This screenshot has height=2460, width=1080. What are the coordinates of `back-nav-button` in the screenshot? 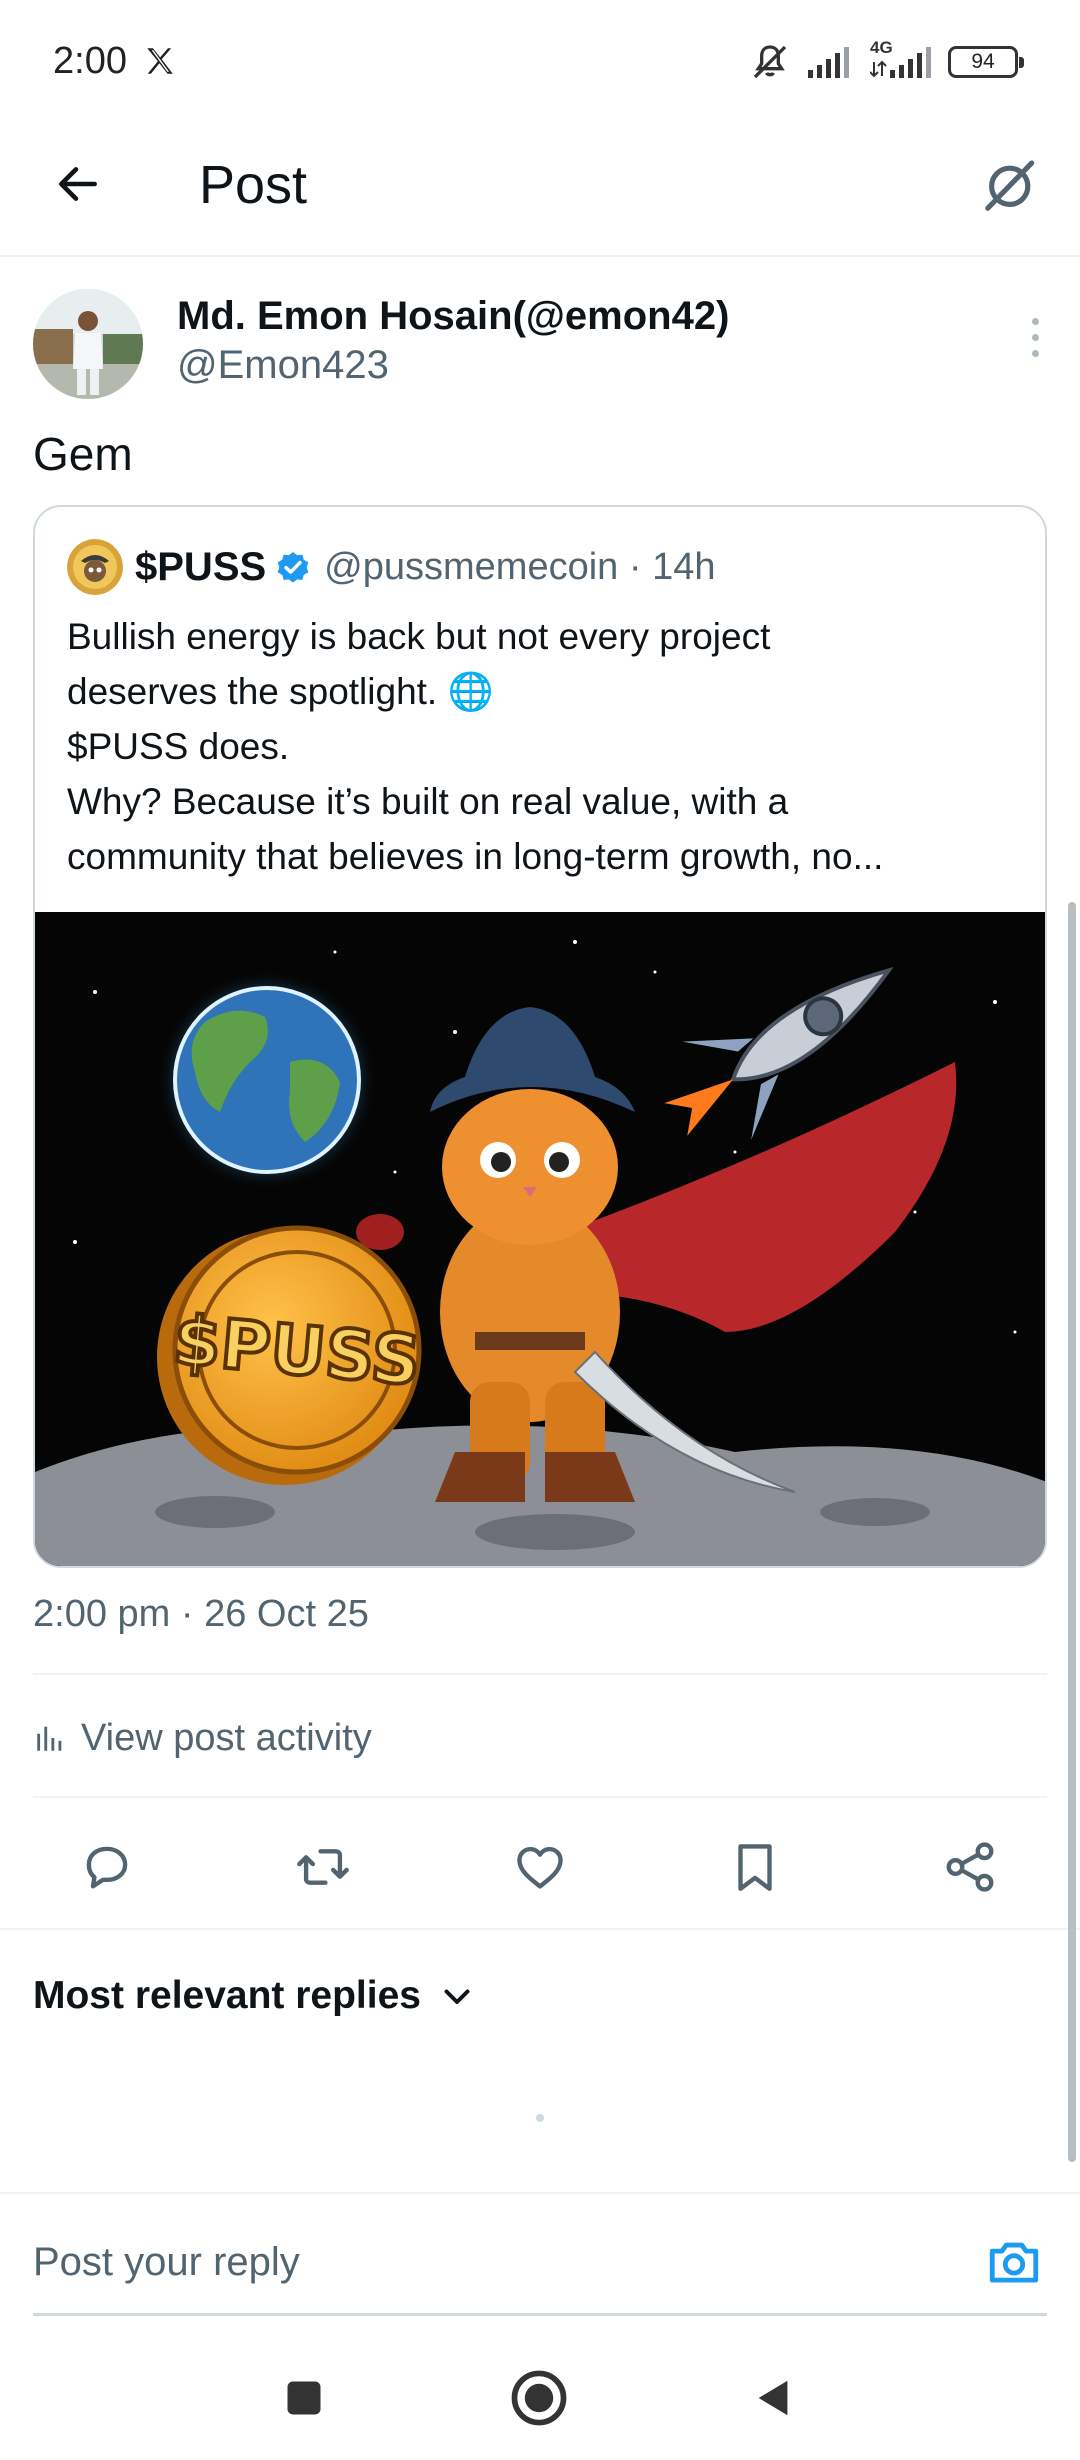 It's located at (774, 2398).